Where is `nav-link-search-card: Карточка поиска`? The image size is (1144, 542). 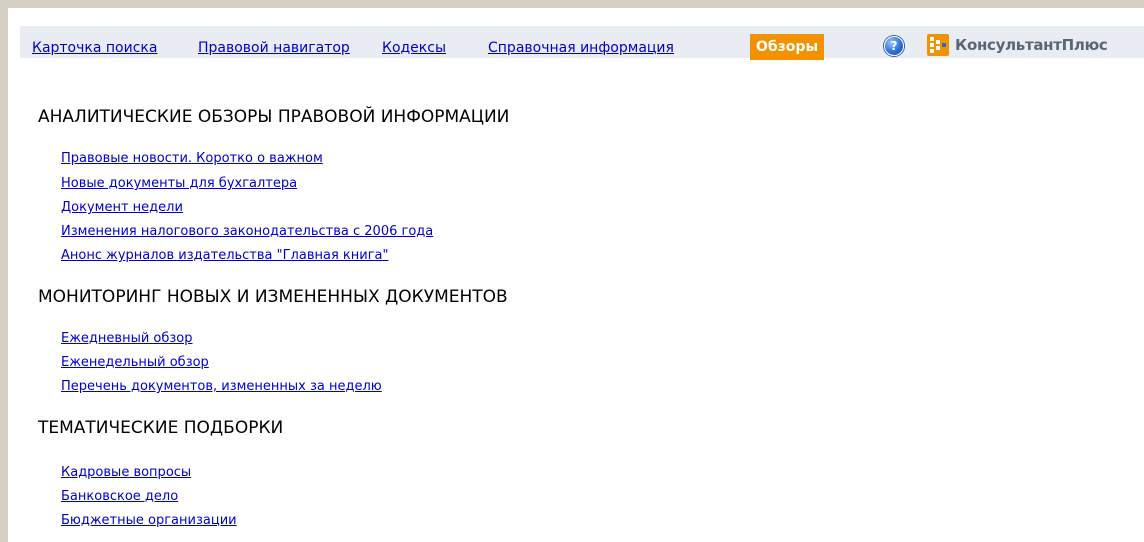 nav-link-search-card: Карточка поиска is located at coordinates (94, 48).